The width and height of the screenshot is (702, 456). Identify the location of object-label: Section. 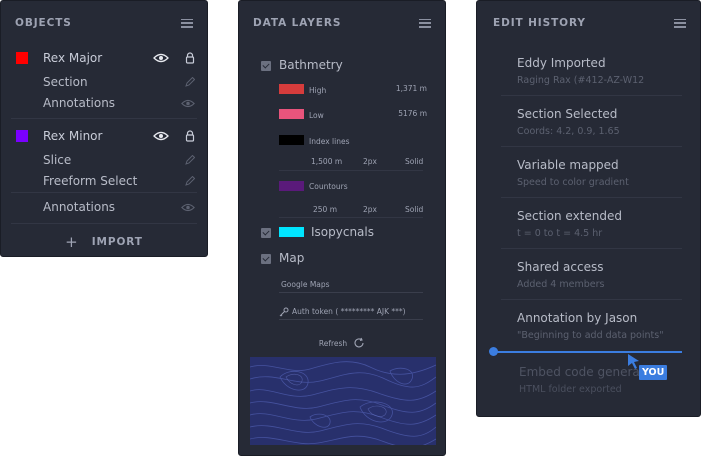
(65, 82).